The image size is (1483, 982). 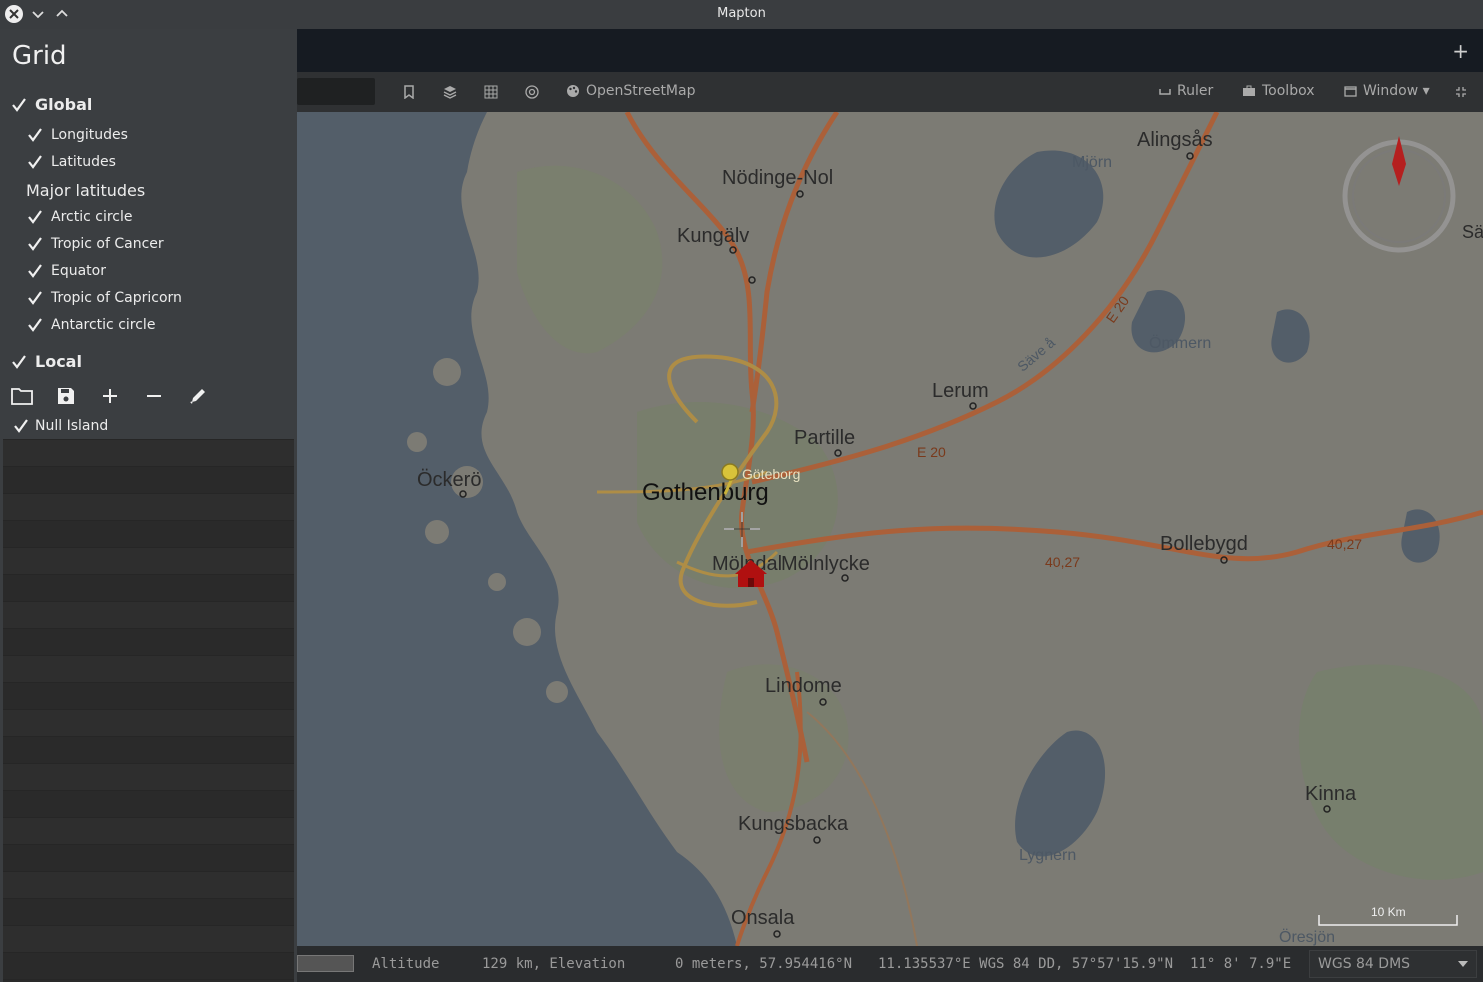 What do you see at coordinates (1278, 91) in the screenshot?
I see `toolbox-button: Toolbox` at bounding box center [1278, 91].